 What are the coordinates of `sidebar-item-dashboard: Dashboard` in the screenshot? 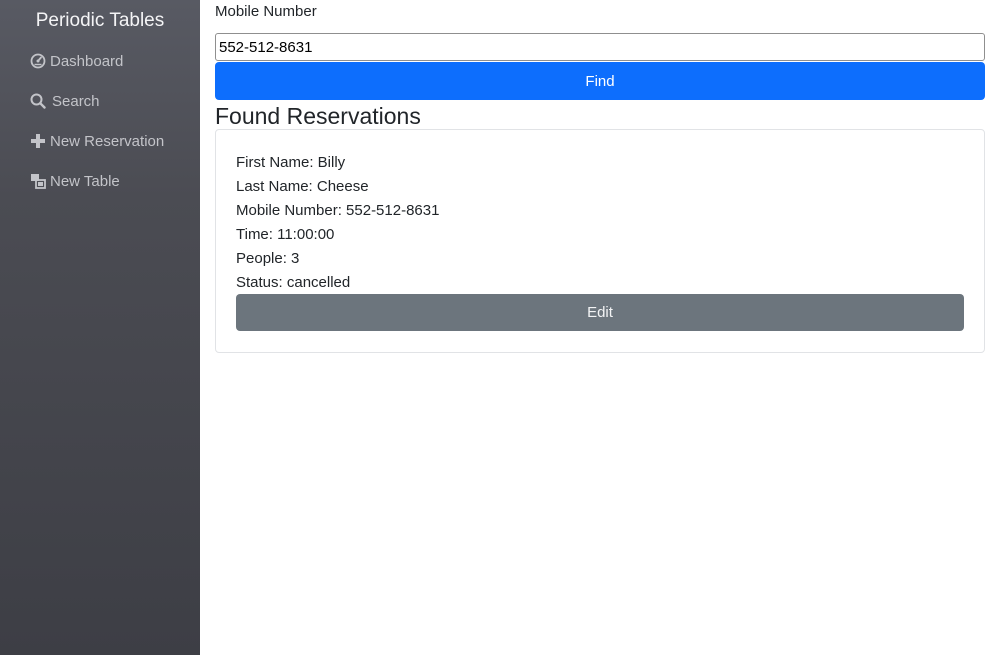 It's located at (76, 61).